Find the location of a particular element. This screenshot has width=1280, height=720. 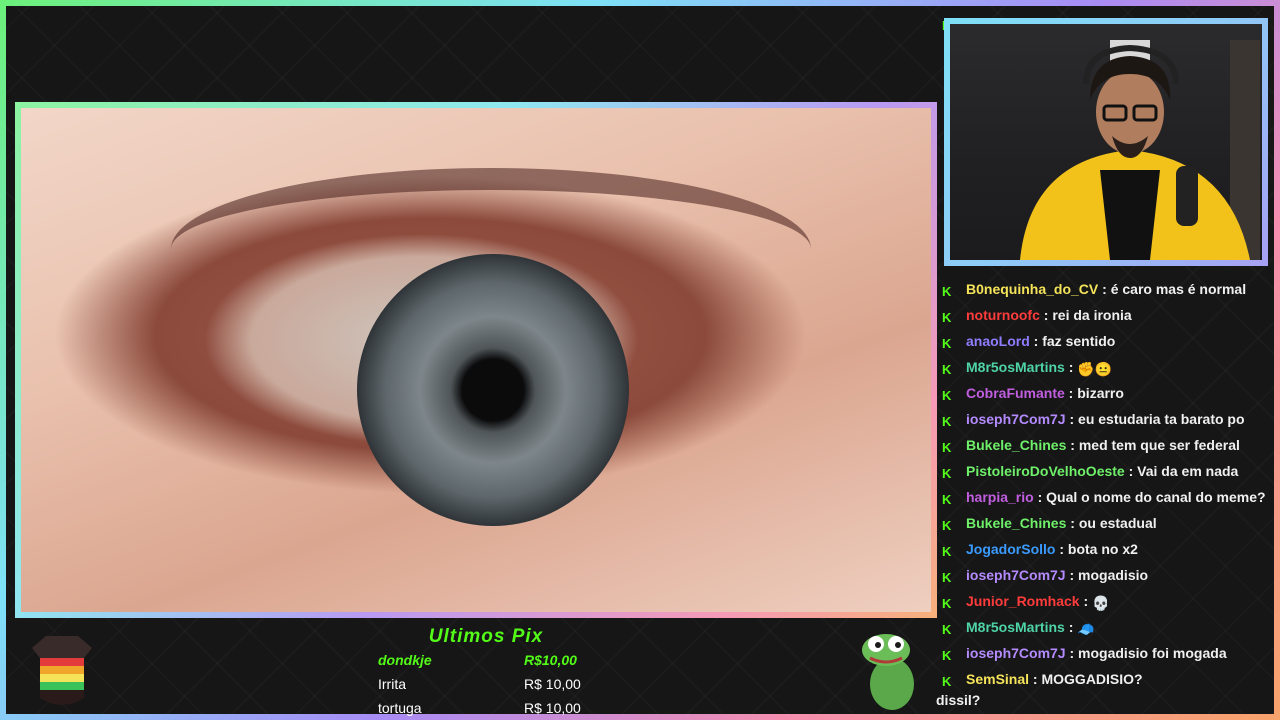

chat-message: K M8r5osMartins : 🧢 is located at coordinates (1018, 627).